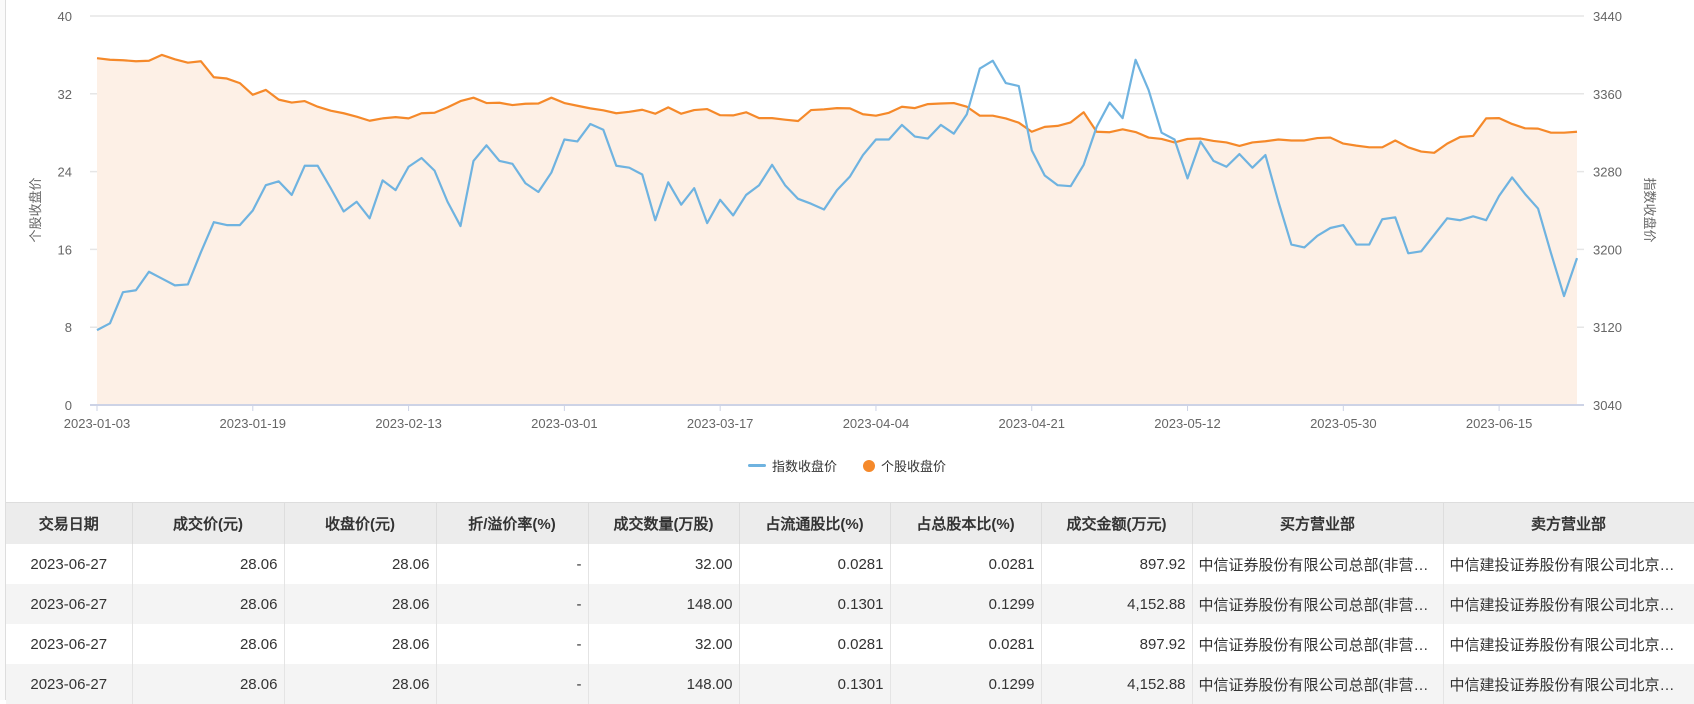  What do you see at coordinates (847, 465) in the screenshot?
I see `chart-legend: 指数收盘价 个股收盘价` at bounding box center [847, 465].